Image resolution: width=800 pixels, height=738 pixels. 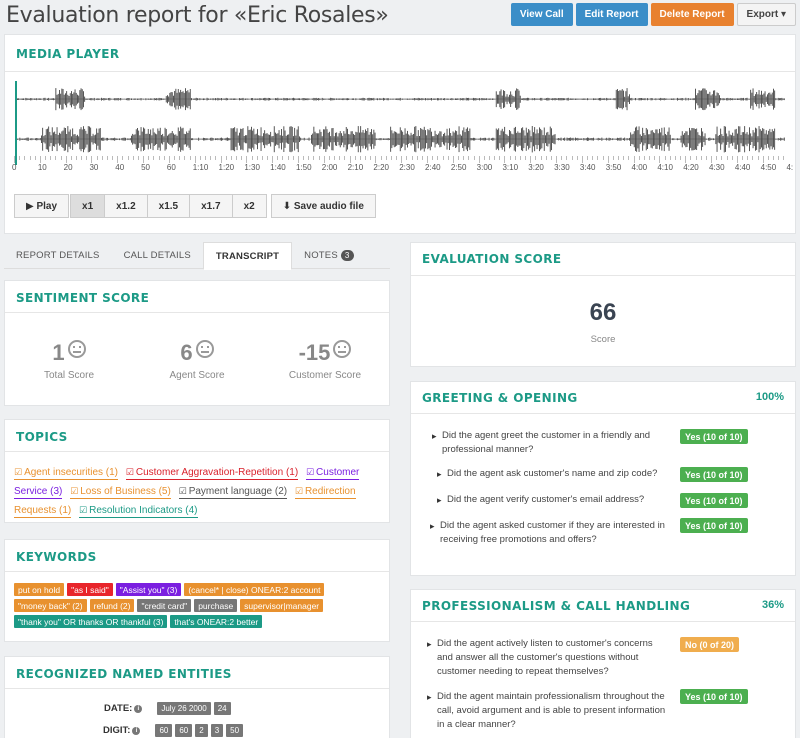 What do you see at coordinates (50, 605) in the screenshot?
I see `keyword-chip: "money back" (2)` at bounding box center [50, 605].